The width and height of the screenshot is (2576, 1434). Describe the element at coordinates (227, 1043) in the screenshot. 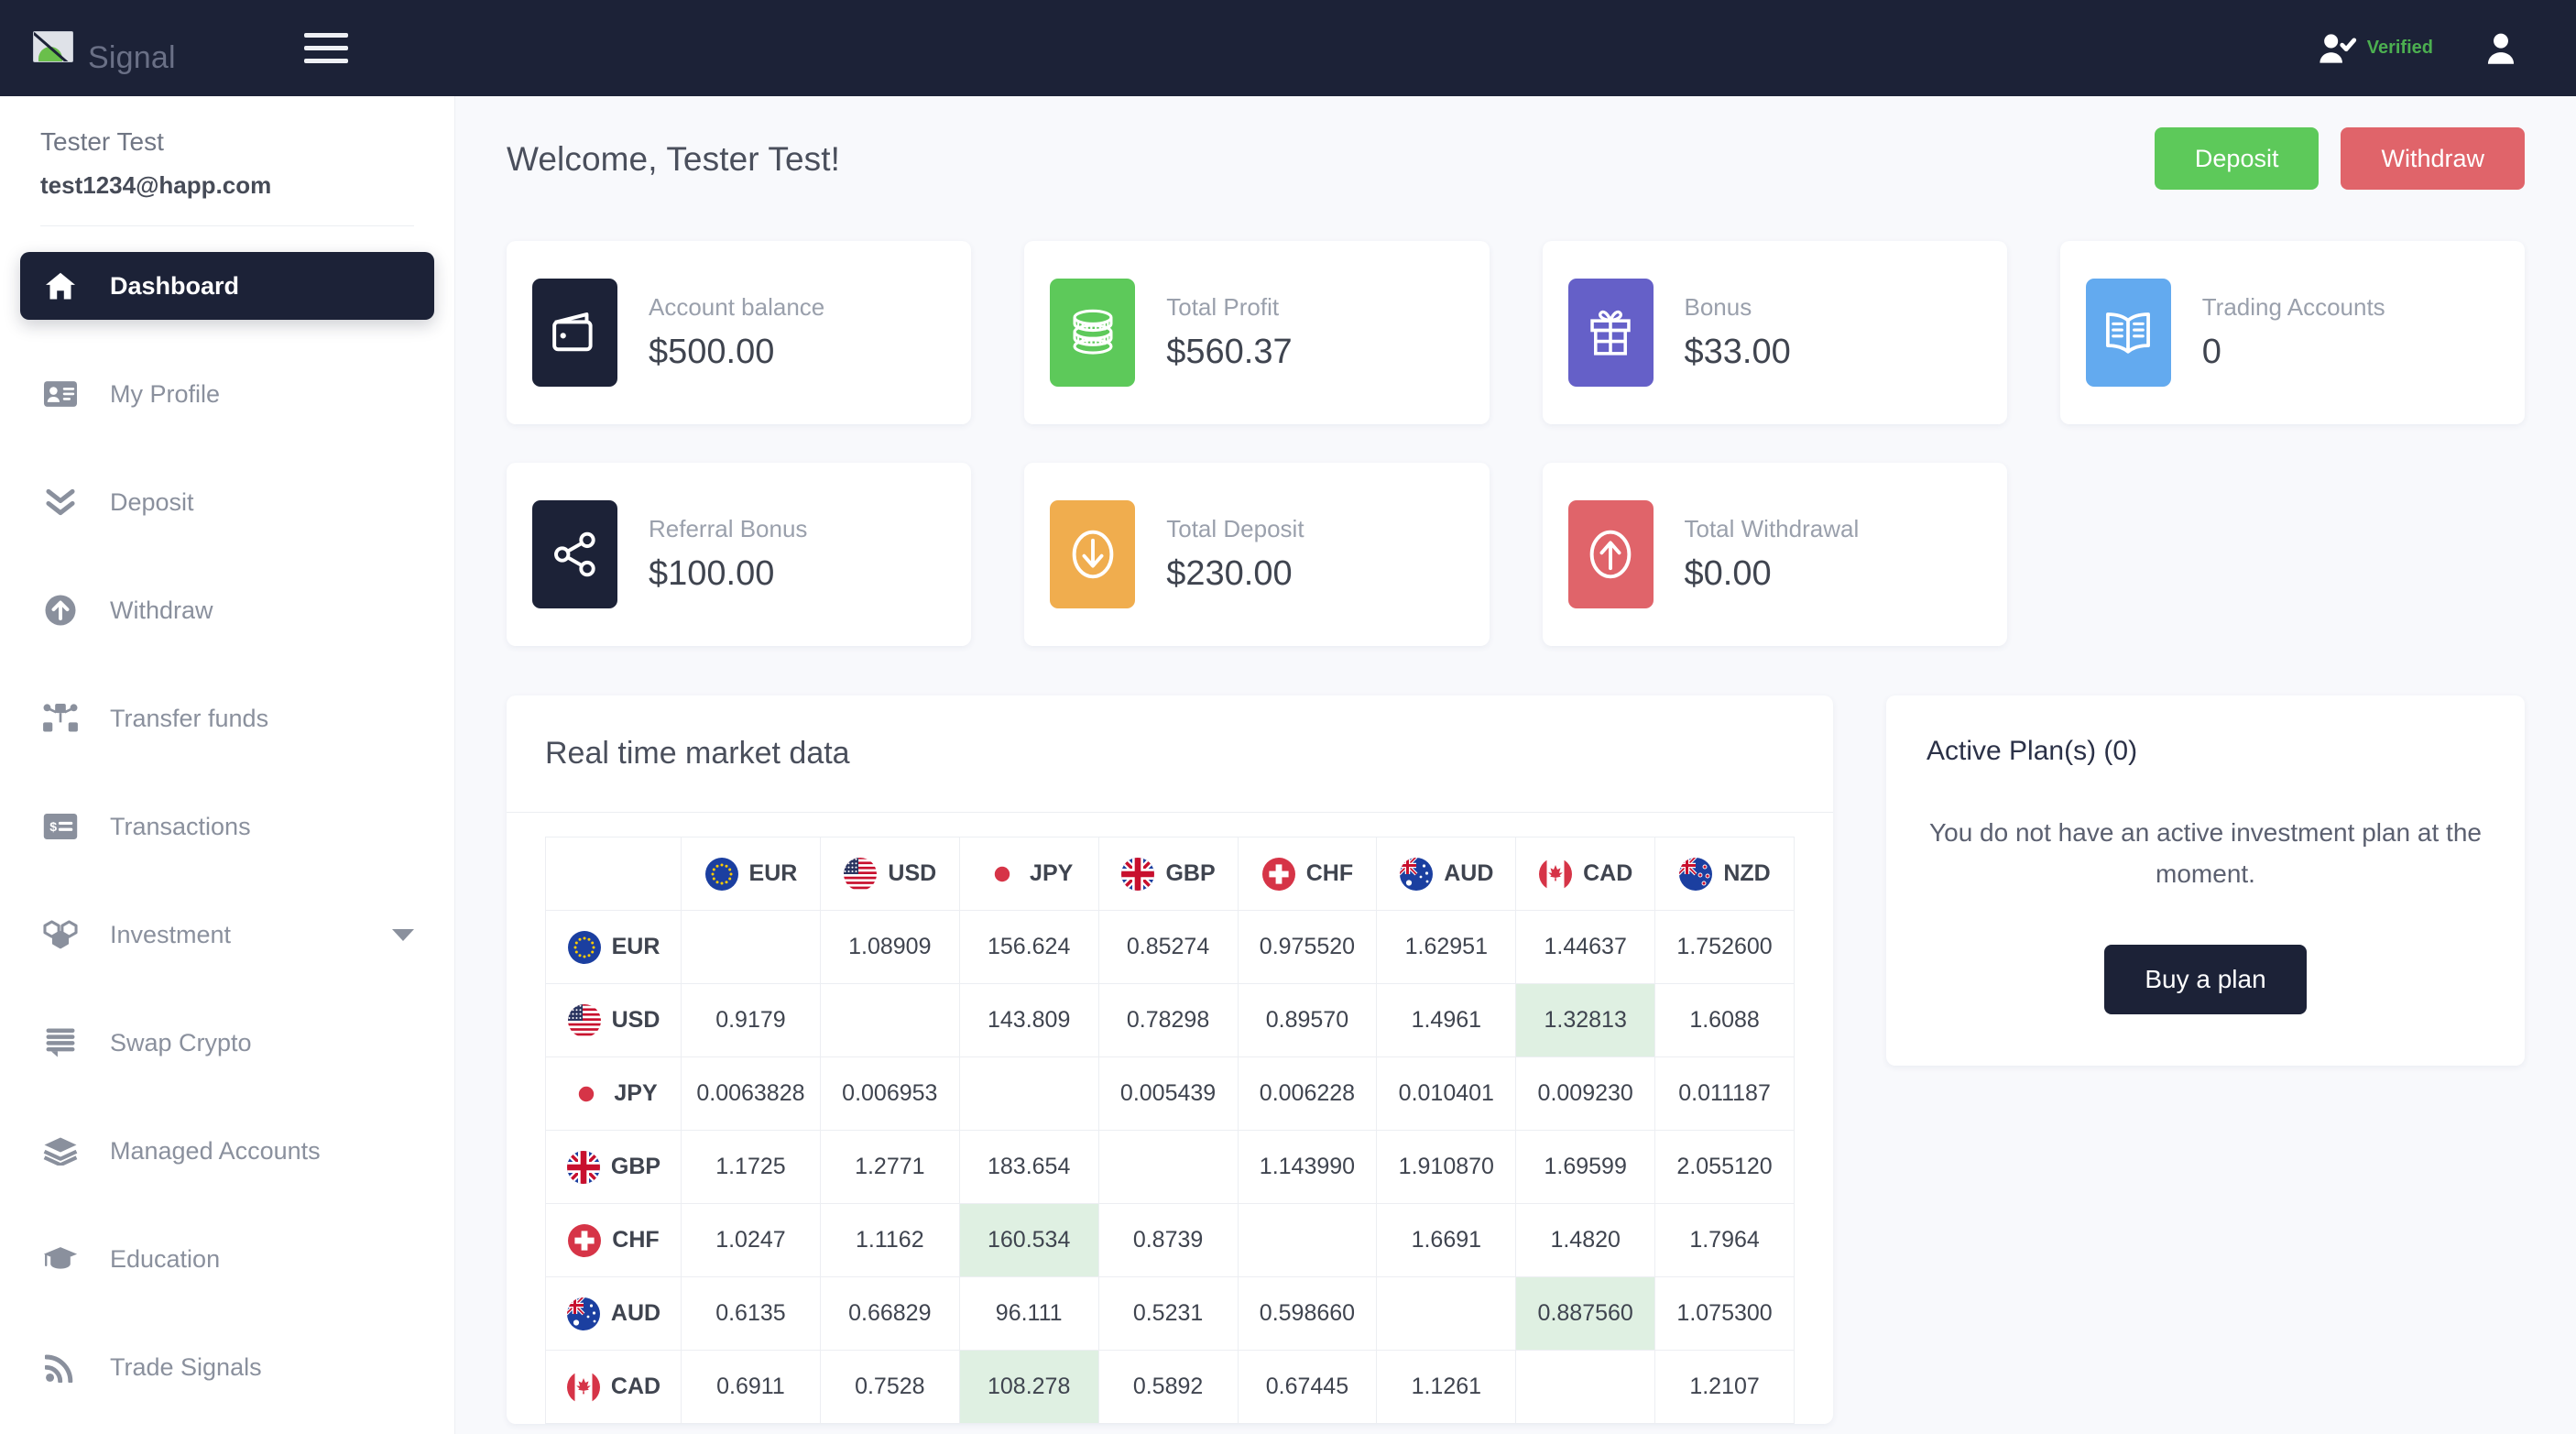

I see `sidebar-item-swap-crypto: Swap Crypto` at that location.